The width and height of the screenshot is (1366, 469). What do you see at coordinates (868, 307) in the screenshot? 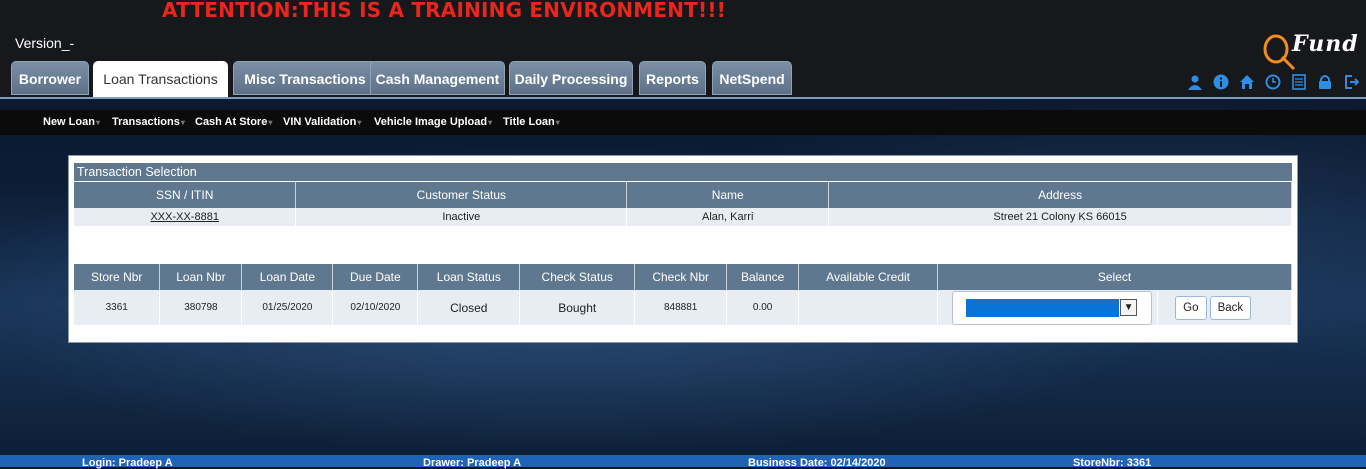
I see `available-credit-cell` at bounding box center [868, 307].